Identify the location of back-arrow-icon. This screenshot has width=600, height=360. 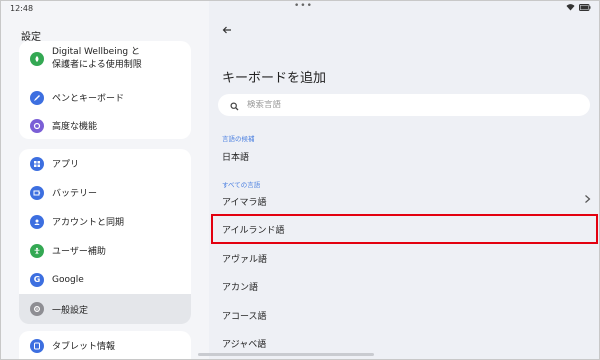
(227, 31).